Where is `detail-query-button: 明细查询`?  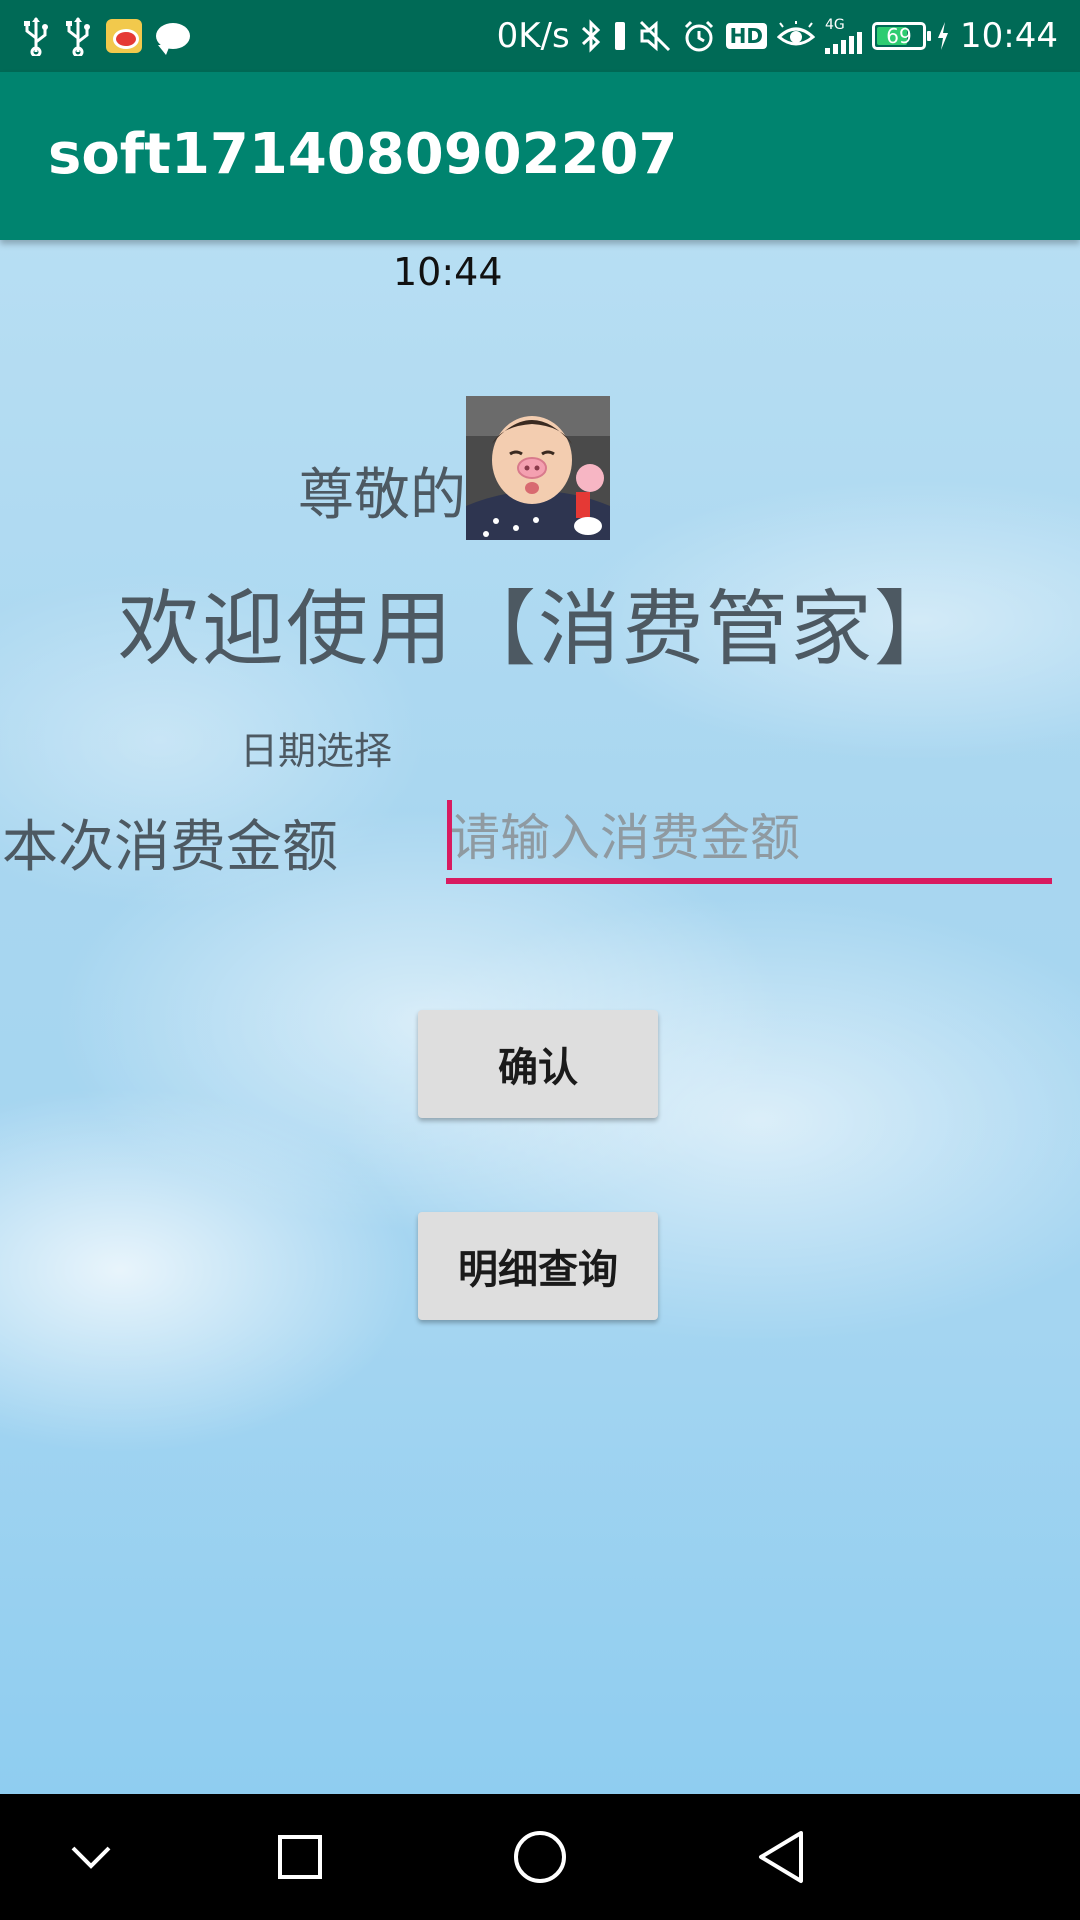 detail-query-button: 明细查询 is located at coordinates (538, 1266).